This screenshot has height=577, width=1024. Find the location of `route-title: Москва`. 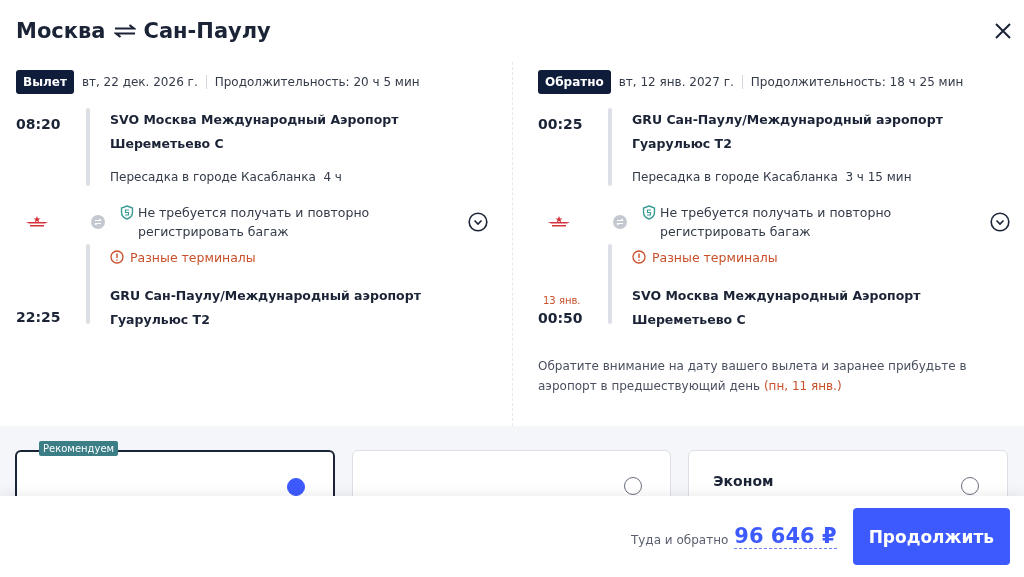

route-title: Москва is located at coordinates (61, 31).